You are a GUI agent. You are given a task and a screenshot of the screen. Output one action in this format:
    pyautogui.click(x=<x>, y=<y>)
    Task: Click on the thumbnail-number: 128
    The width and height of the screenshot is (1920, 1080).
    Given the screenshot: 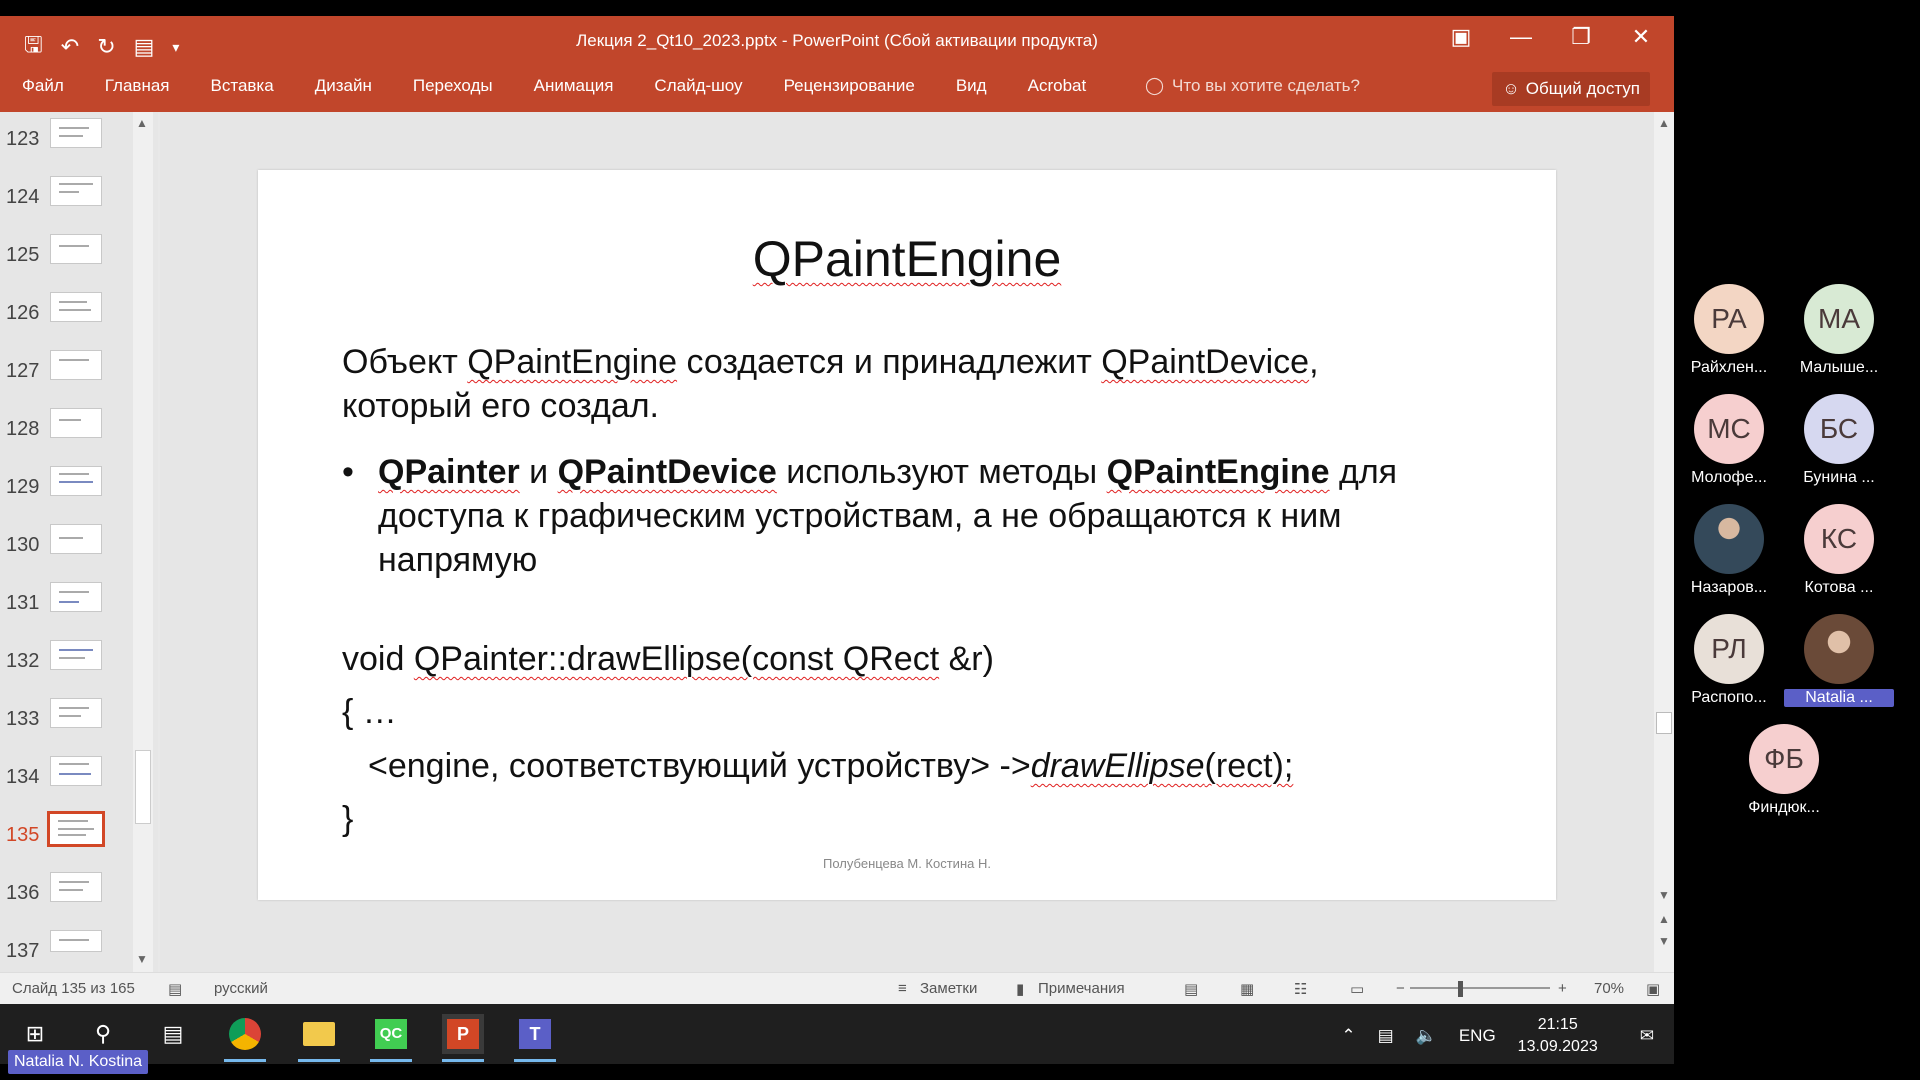 What is the action you would take?
    pyautogui.click(x=23, y=429)
    